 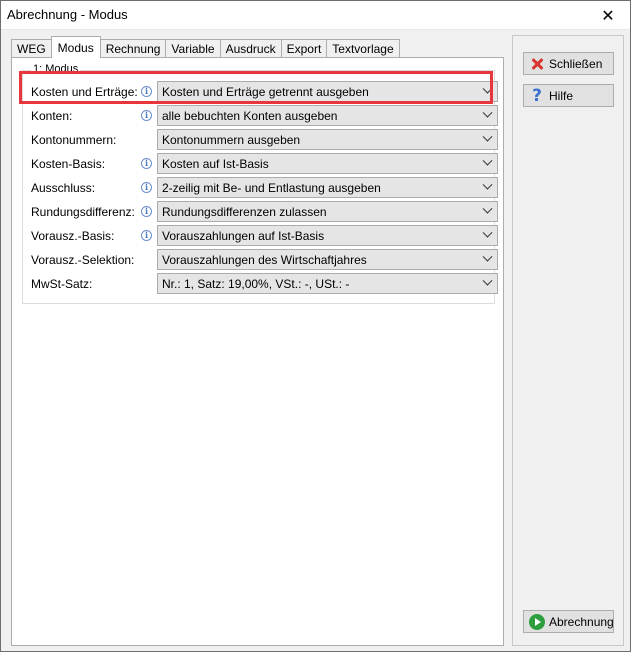 What do you see at coordinates (537, 64) in the screenshot?
I see `close-icon` at bounding box center [537, 64].